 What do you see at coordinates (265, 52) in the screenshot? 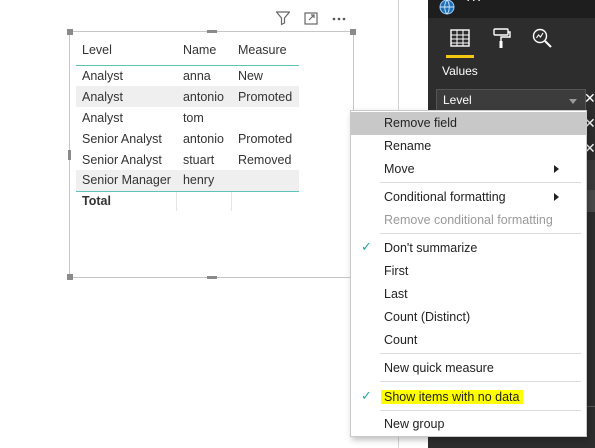
I see `column-header-measure: Measure` at bounding box center [265, 52].